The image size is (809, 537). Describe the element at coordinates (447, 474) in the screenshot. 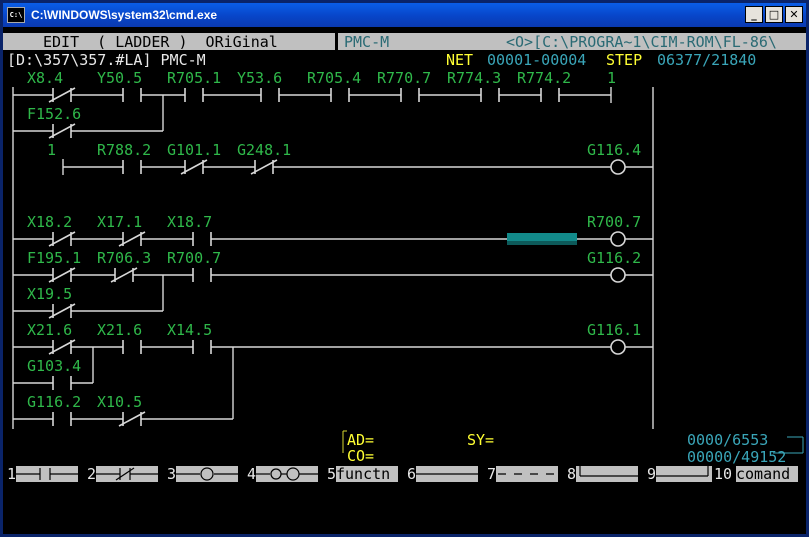

I see `fkey-6-horizontal-line` at that location.